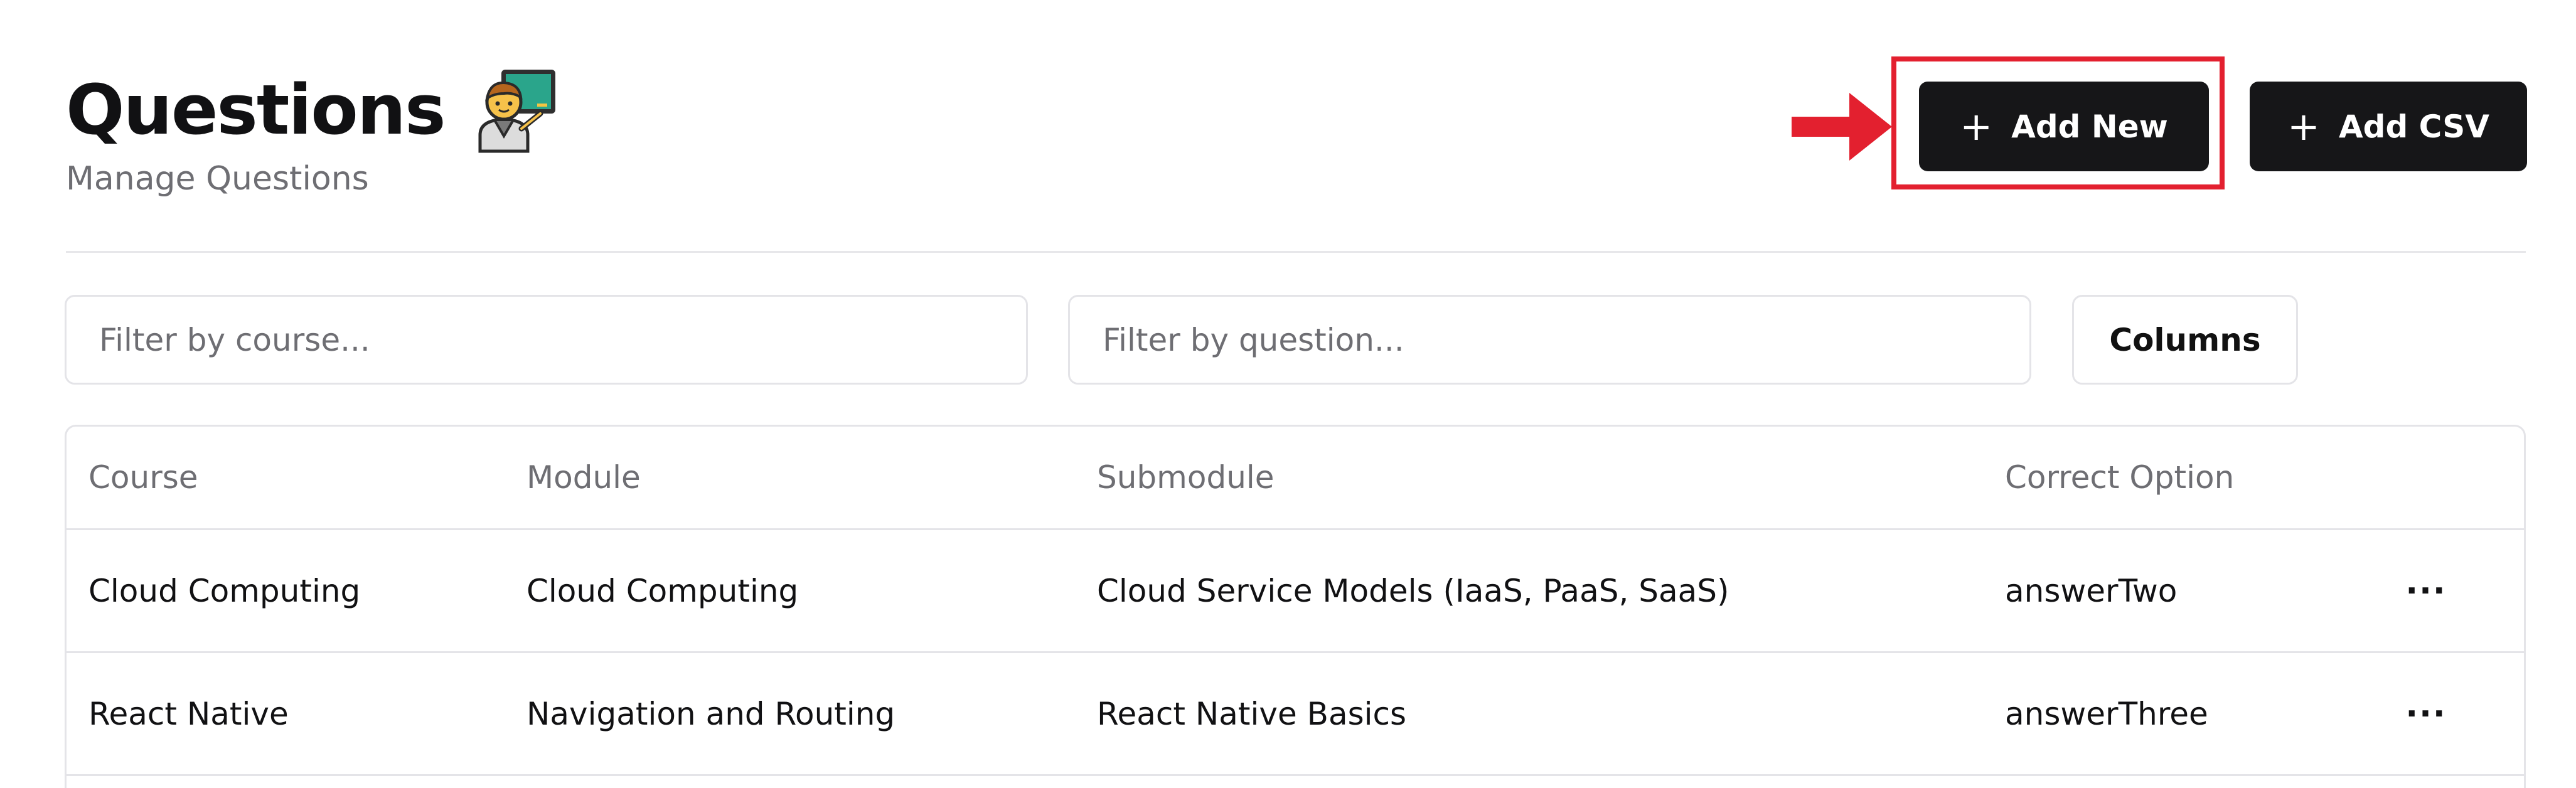 The height and width of the screenshot is (788, 2576). What do you see at coordinates (710, 713) in the screenshot?
I see `cell-module: Navigation and Routing` at bounding box center [710, 713].